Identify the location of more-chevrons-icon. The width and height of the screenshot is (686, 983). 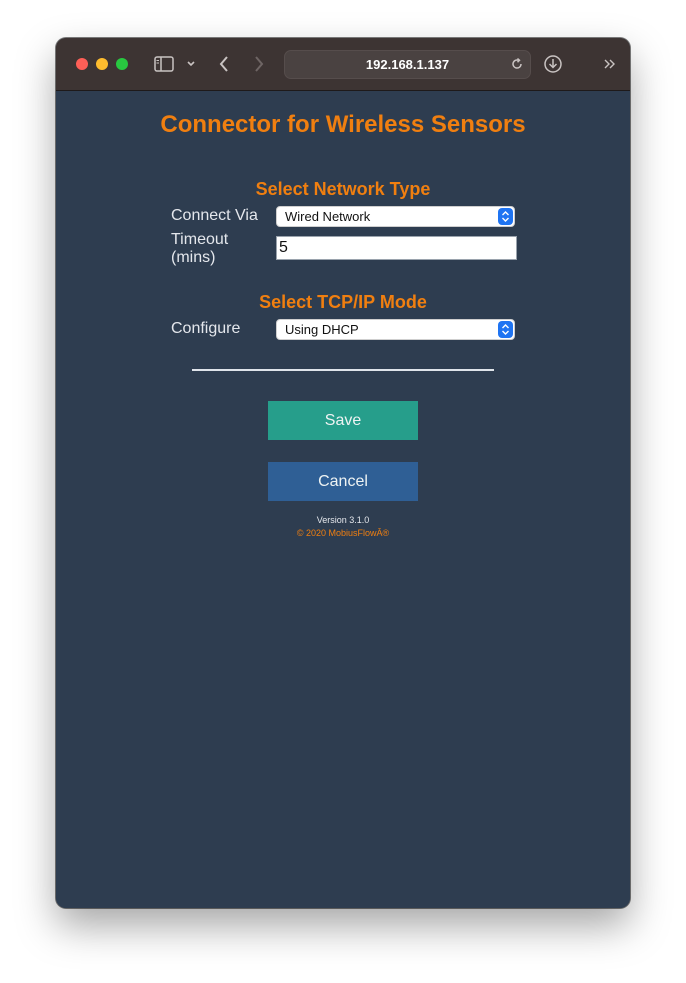
(610, 64).